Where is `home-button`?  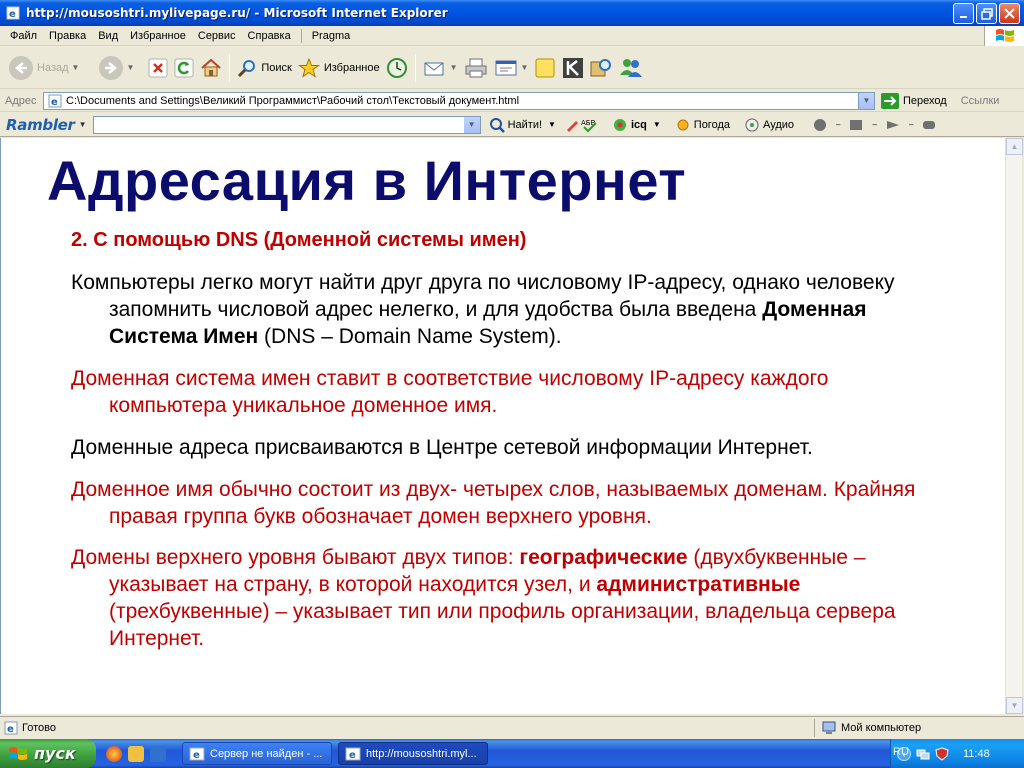
home-button is located at coordinates (211, 68).